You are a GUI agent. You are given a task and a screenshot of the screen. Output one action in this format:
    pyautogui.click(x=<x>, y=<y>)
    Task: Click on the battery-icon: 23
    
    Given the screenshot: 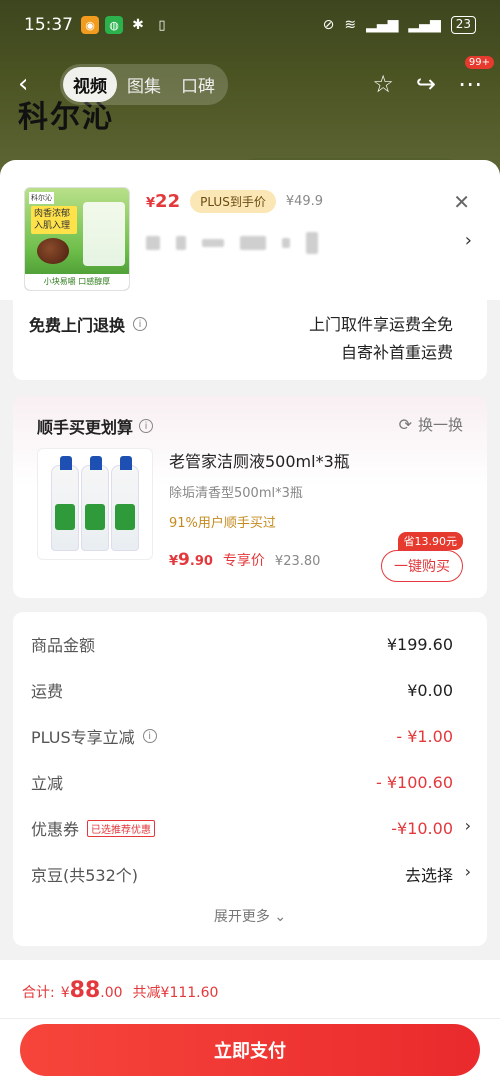 What is the action you would take?
    pyautogui.click(x=463, y=25)
    